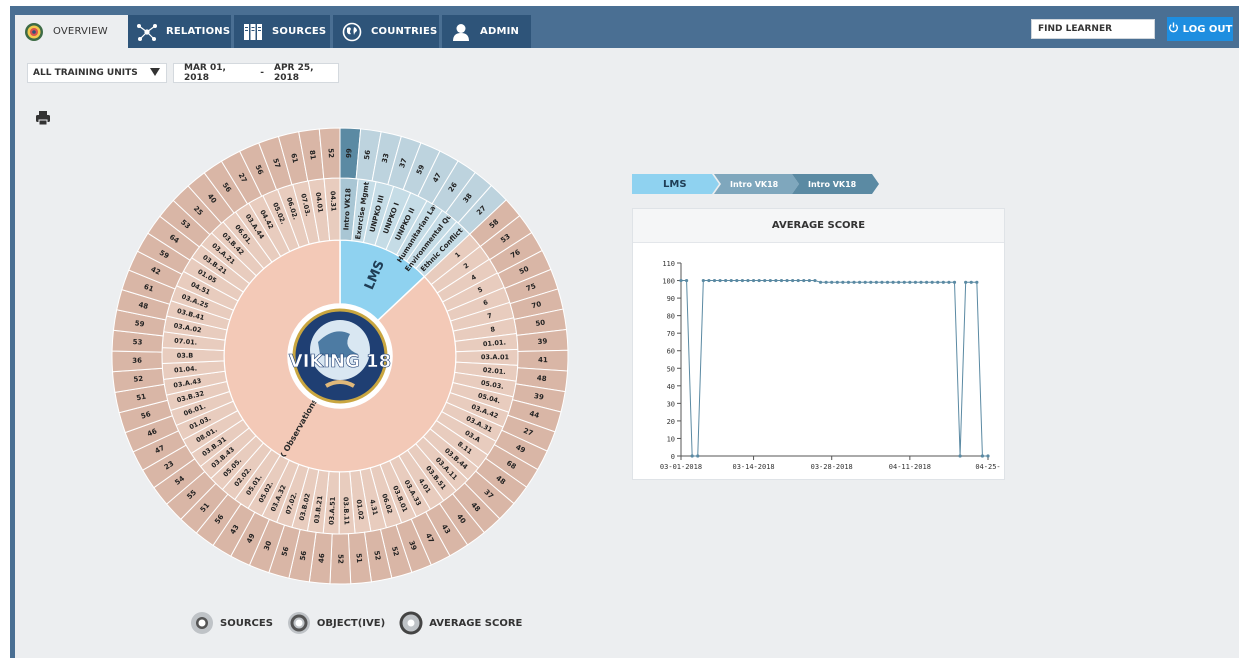  What do you see at coordinates (832, 467) in the screenshot?
I see `x-tick-label: 03-28-2018` at bounding box center [832, 467].